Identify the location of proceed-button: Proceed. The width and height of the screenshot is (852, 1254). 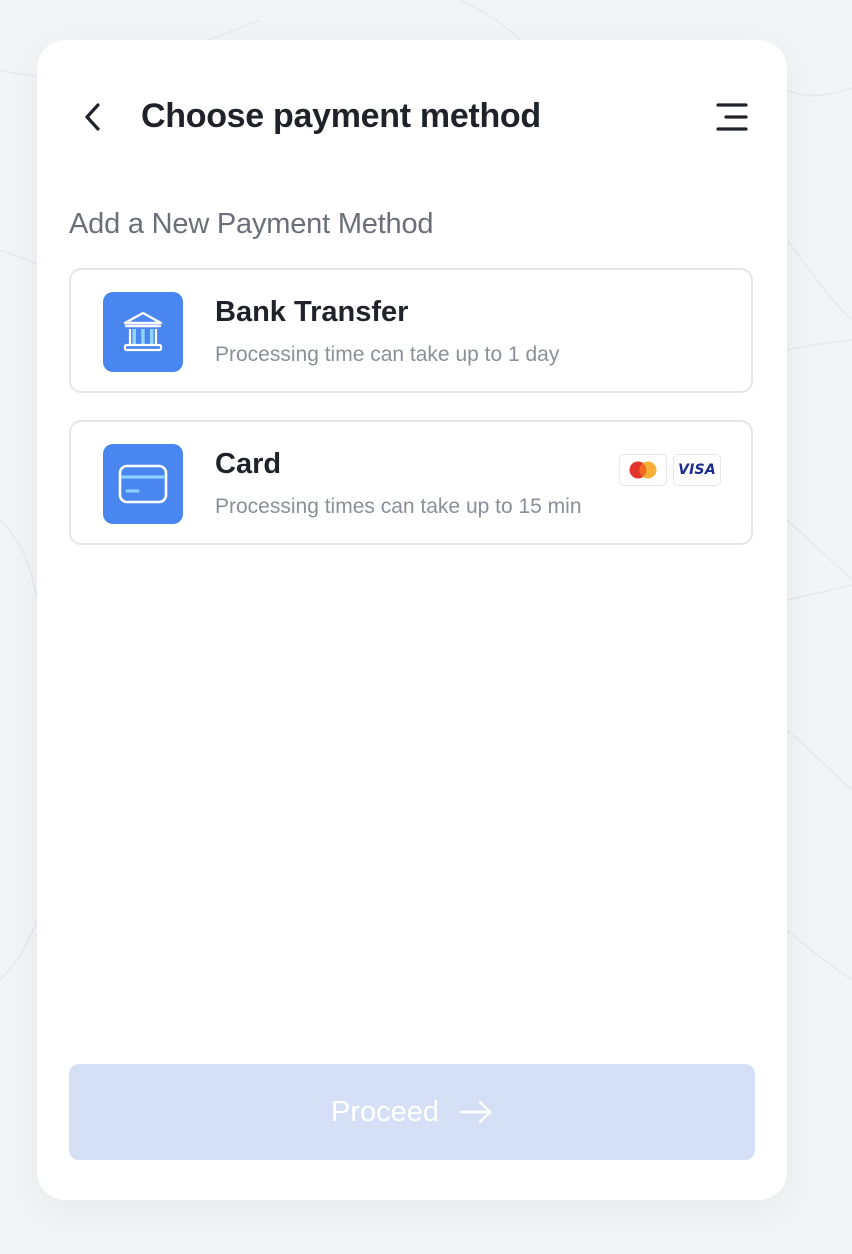
(412, 1112).